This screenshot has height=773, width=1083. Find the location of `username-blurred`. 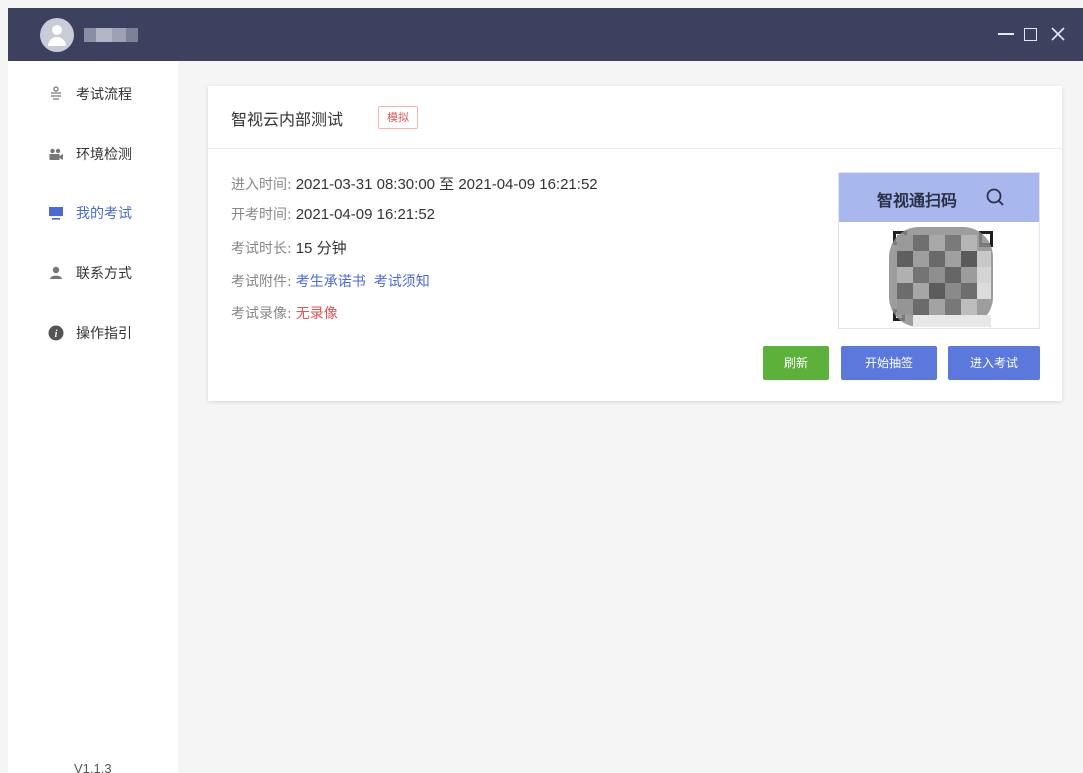

username-blurred is located at coordinates (113, 35).